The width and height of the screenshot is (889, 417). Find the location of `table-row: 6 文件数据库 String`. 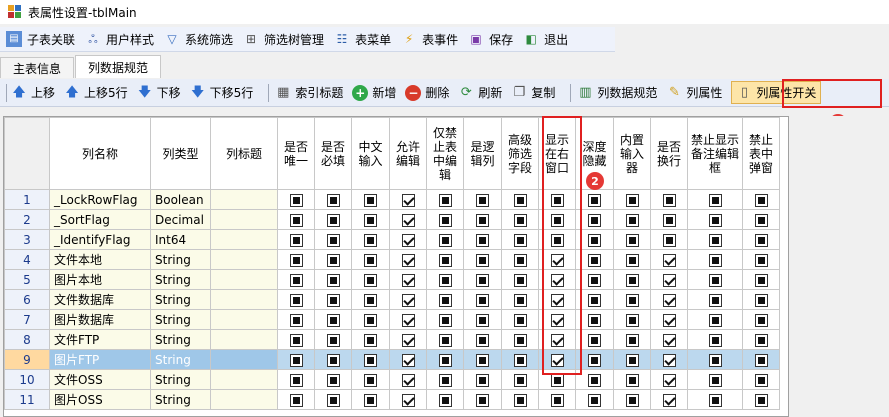

table-row: 6 文件数据库 String is located at coordinates (392, 299).